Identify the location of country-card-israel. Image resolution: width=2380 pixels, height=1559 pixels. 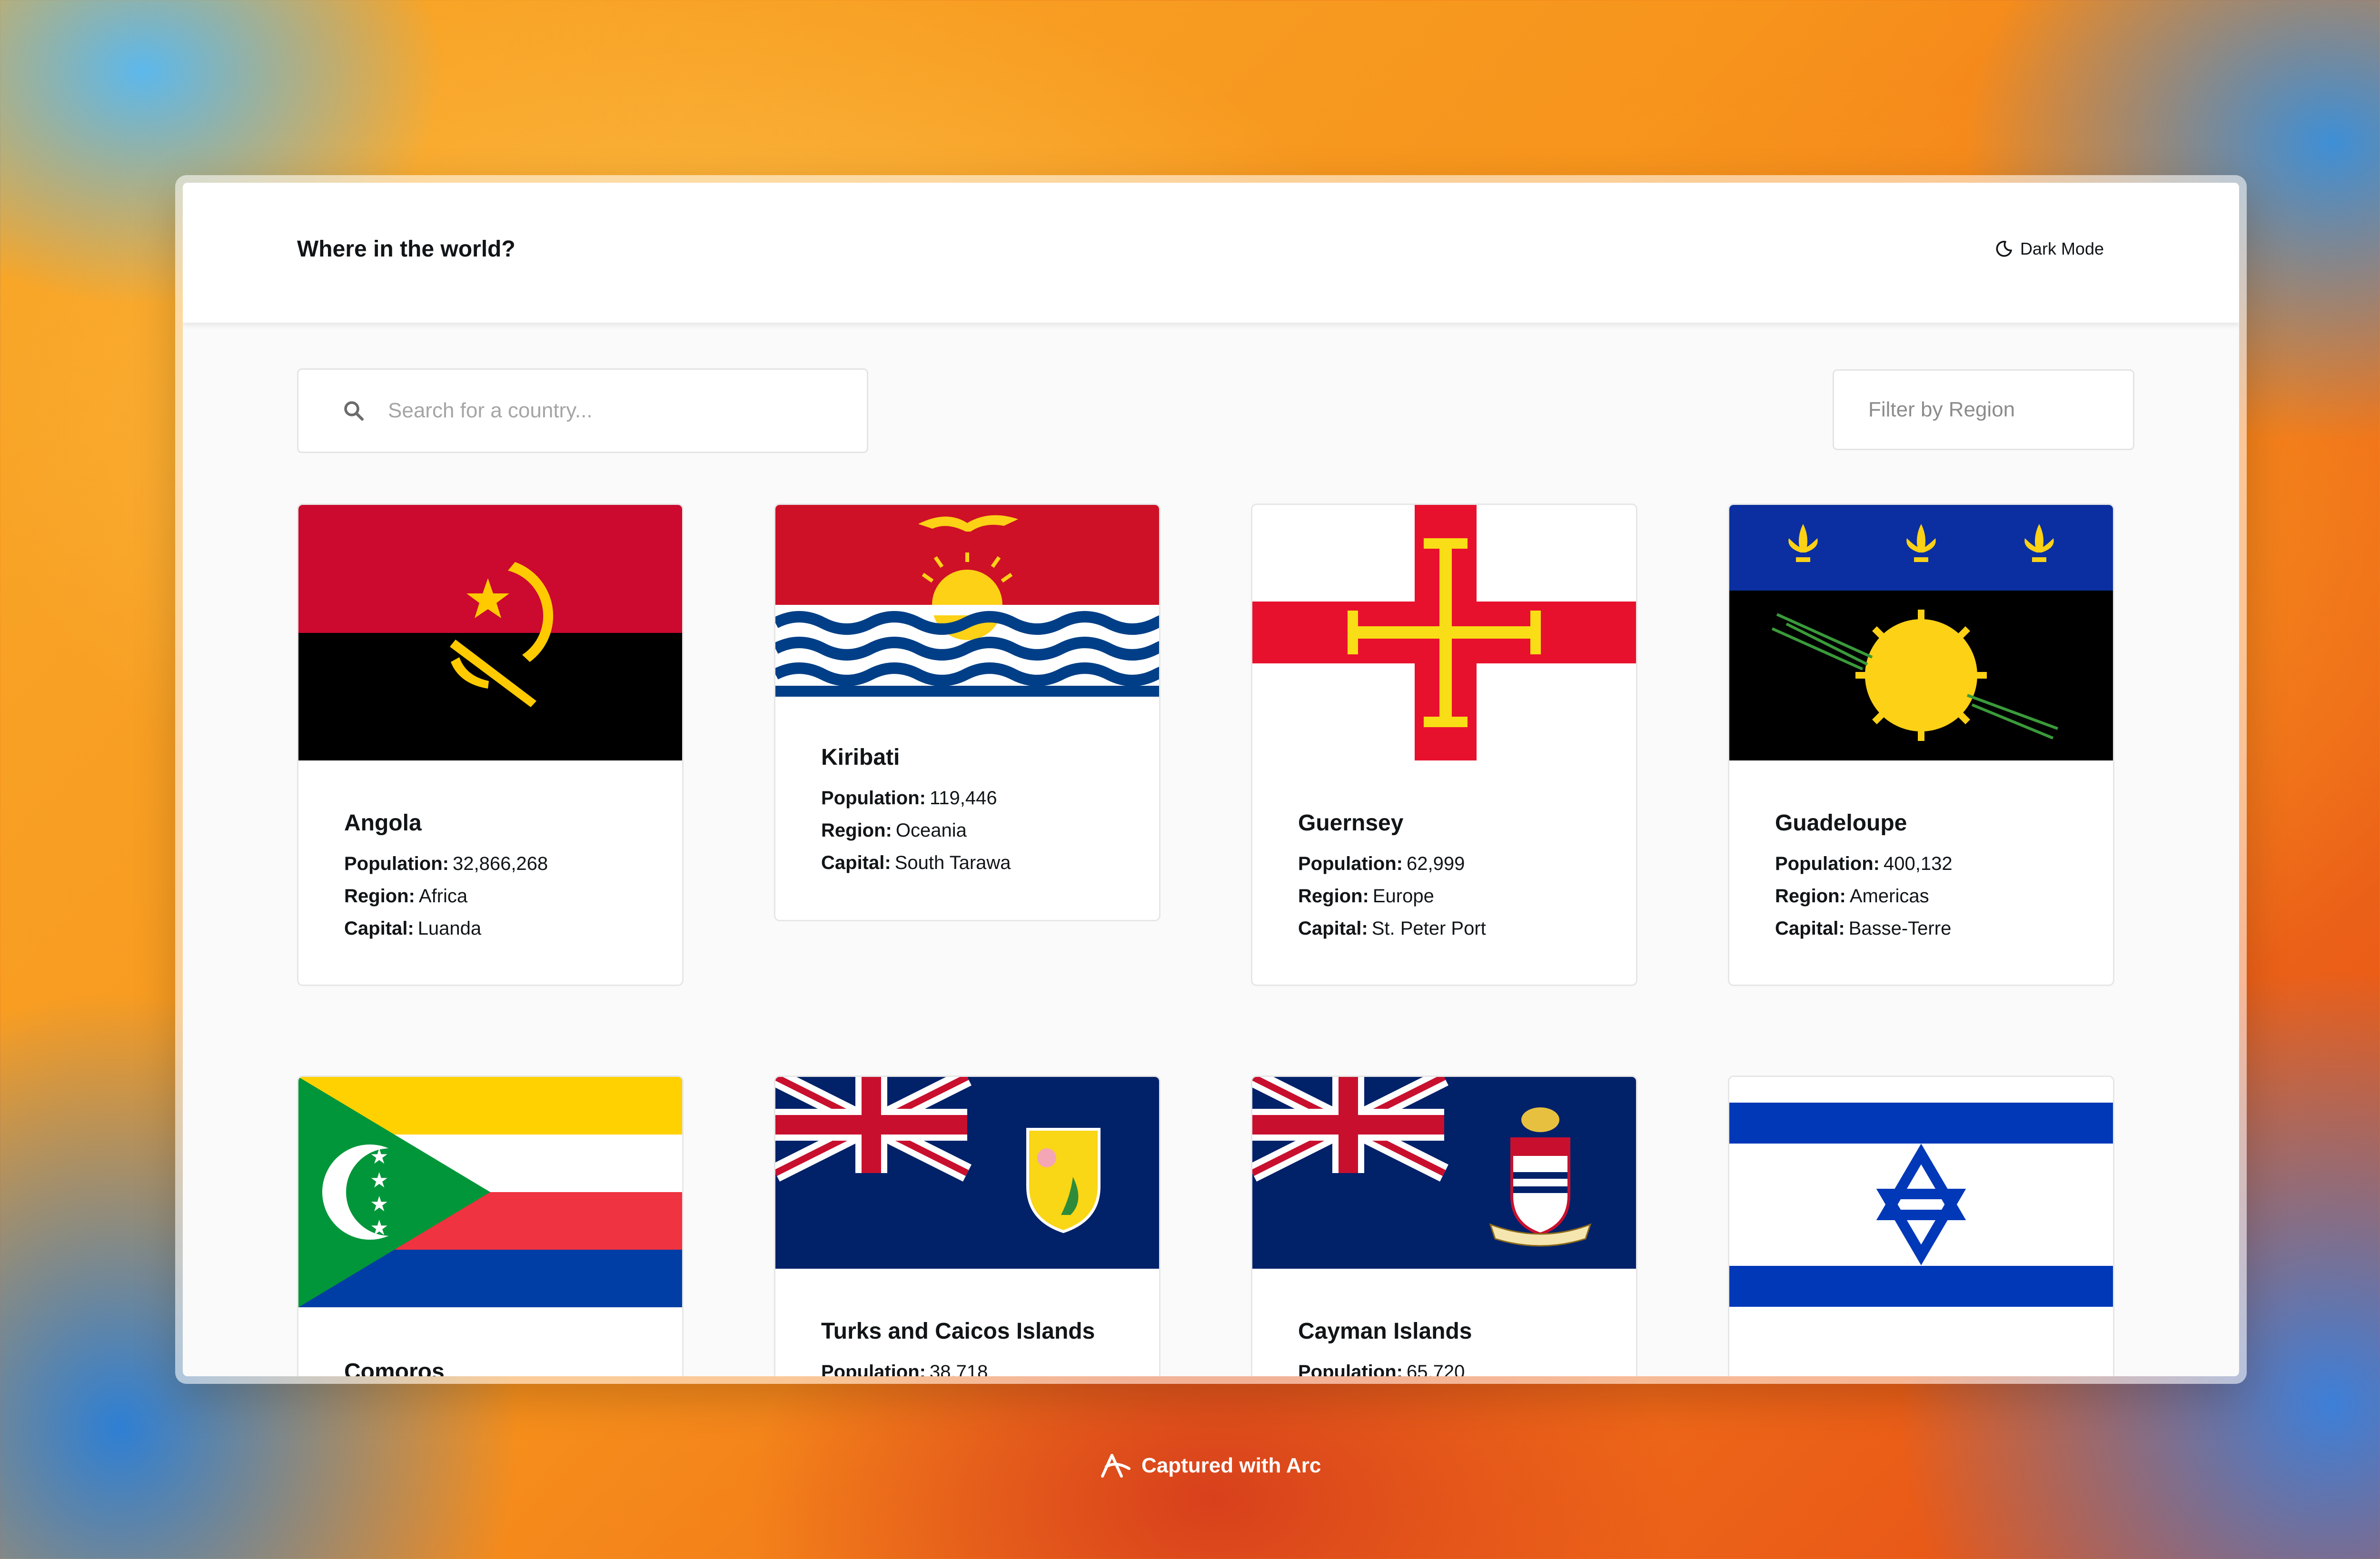
(1921, 1226).